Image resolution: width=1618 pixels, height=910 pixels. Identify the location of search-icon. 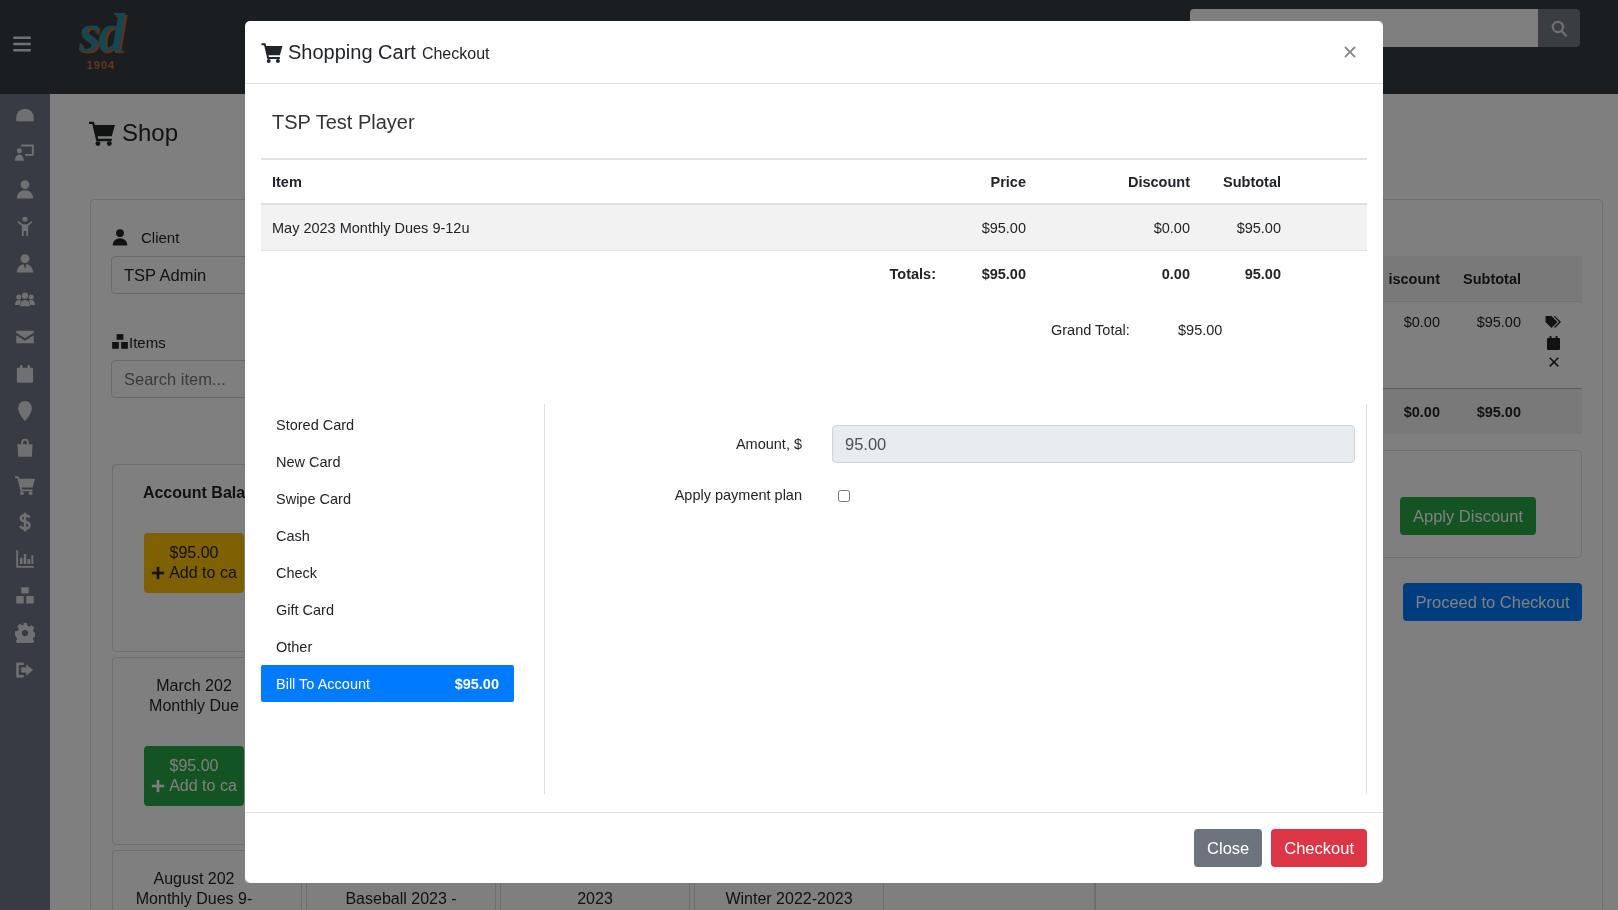
(1559, 28).